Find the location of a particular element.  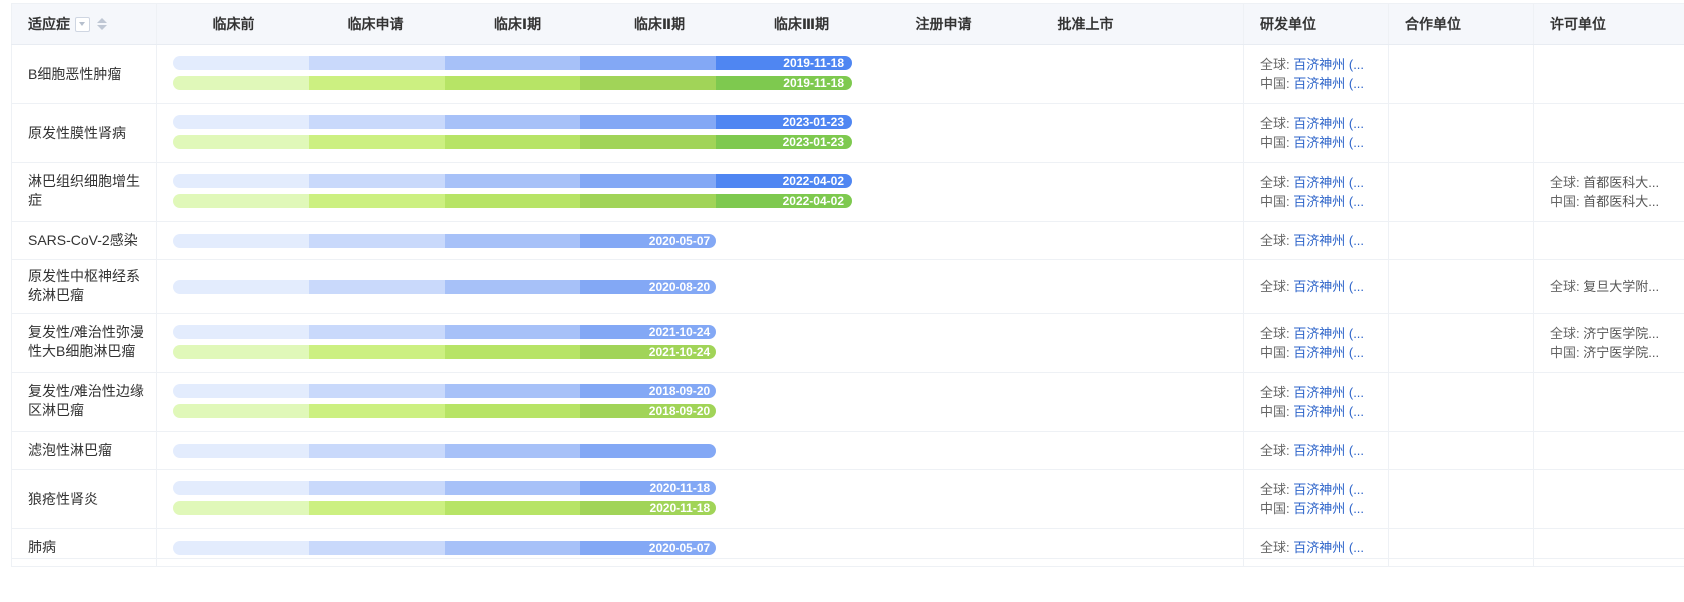

global-progress-bar is located at coordinates (445, 451).